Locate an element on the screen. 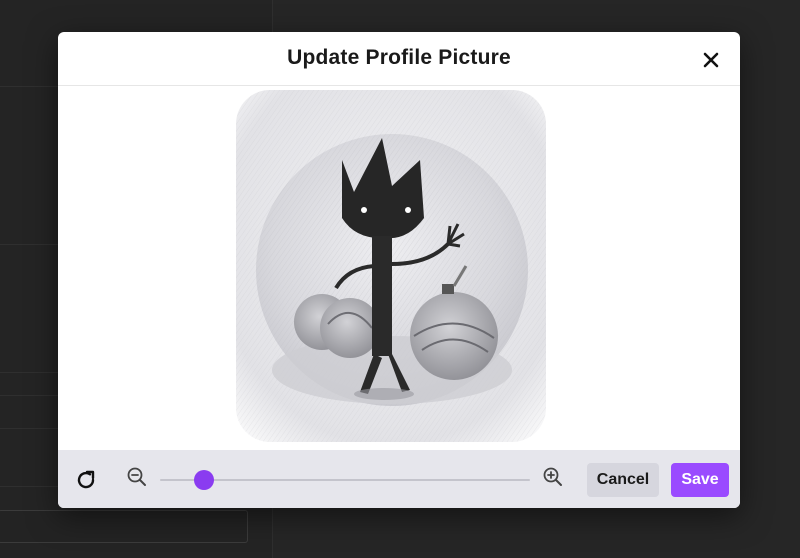  close-button is located at coordinates (711, 60).